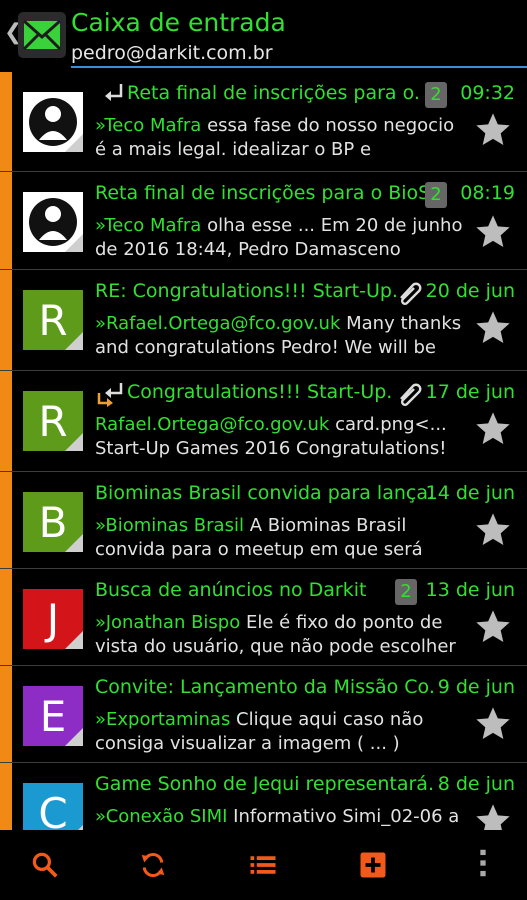 This screenshot has width=527, height=900. I want to click on message-date: 14 de jun, so click(470, 493).